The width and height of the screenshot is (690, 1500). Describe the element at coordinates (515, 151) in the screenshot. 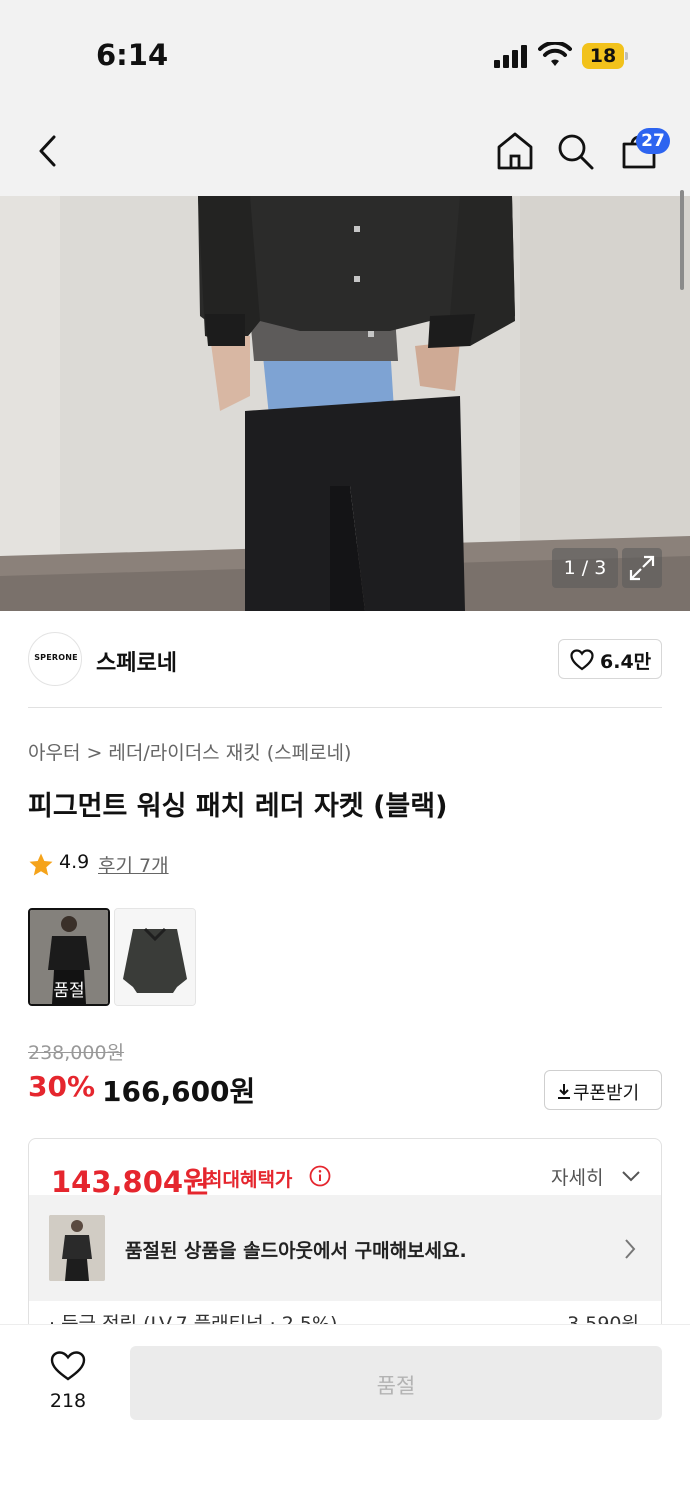

I see `home-icon` at that location.